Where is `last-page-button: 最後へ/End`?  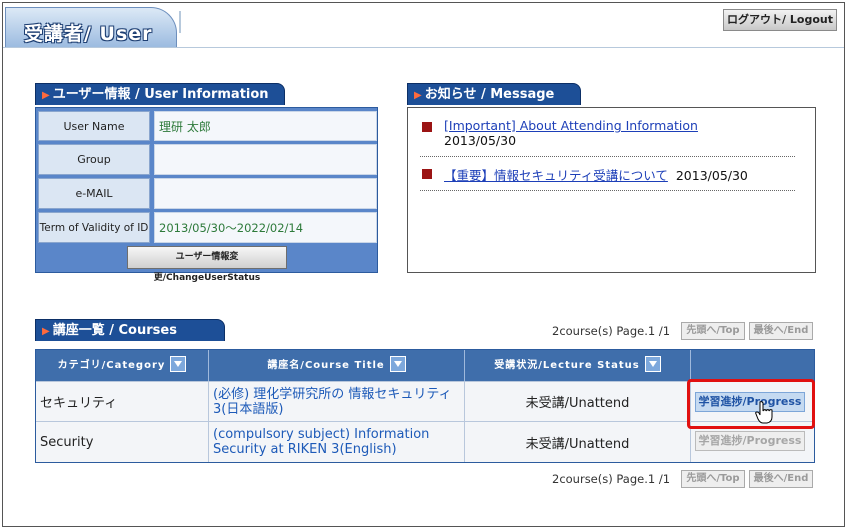 last-page-button: 最後へ/End is located at coordinates (781, 331).